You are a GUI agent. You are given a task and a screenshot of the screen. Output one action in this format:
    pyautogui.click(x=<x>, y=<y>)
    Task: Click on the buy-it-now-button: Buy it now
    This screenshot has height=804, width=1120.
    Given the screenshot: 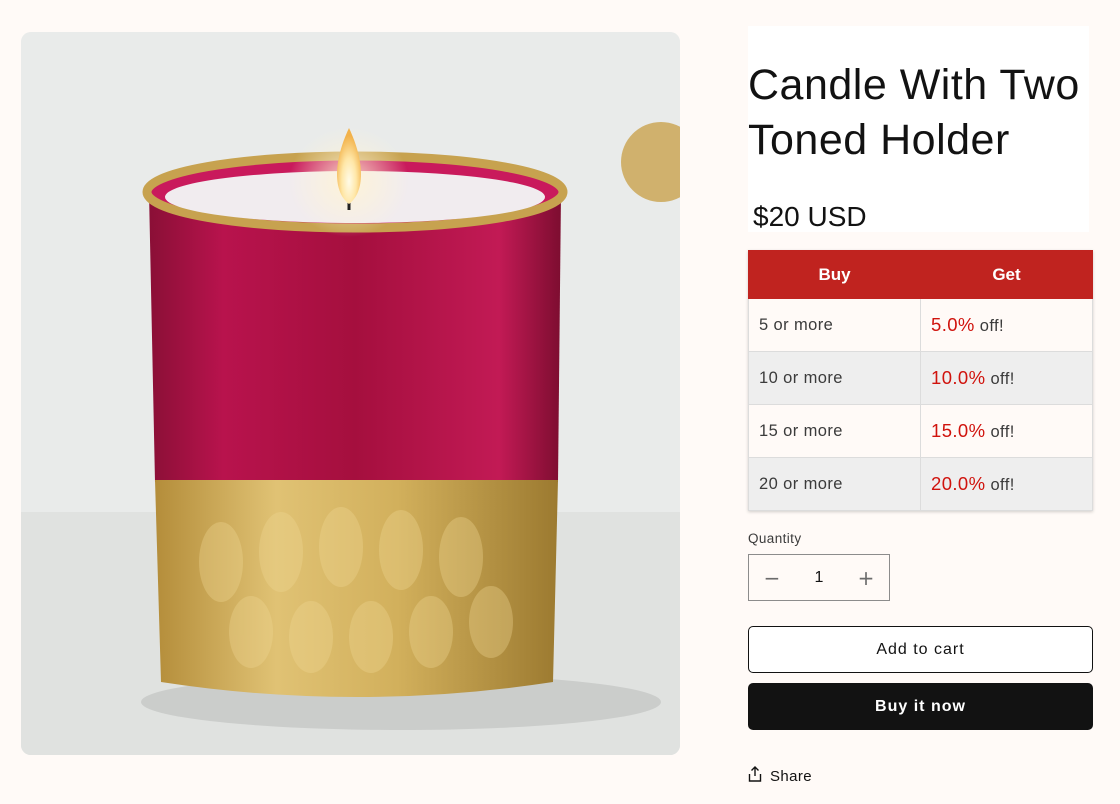 What is the action you would take?
    pyautogui.click(x=920, y=706)
    